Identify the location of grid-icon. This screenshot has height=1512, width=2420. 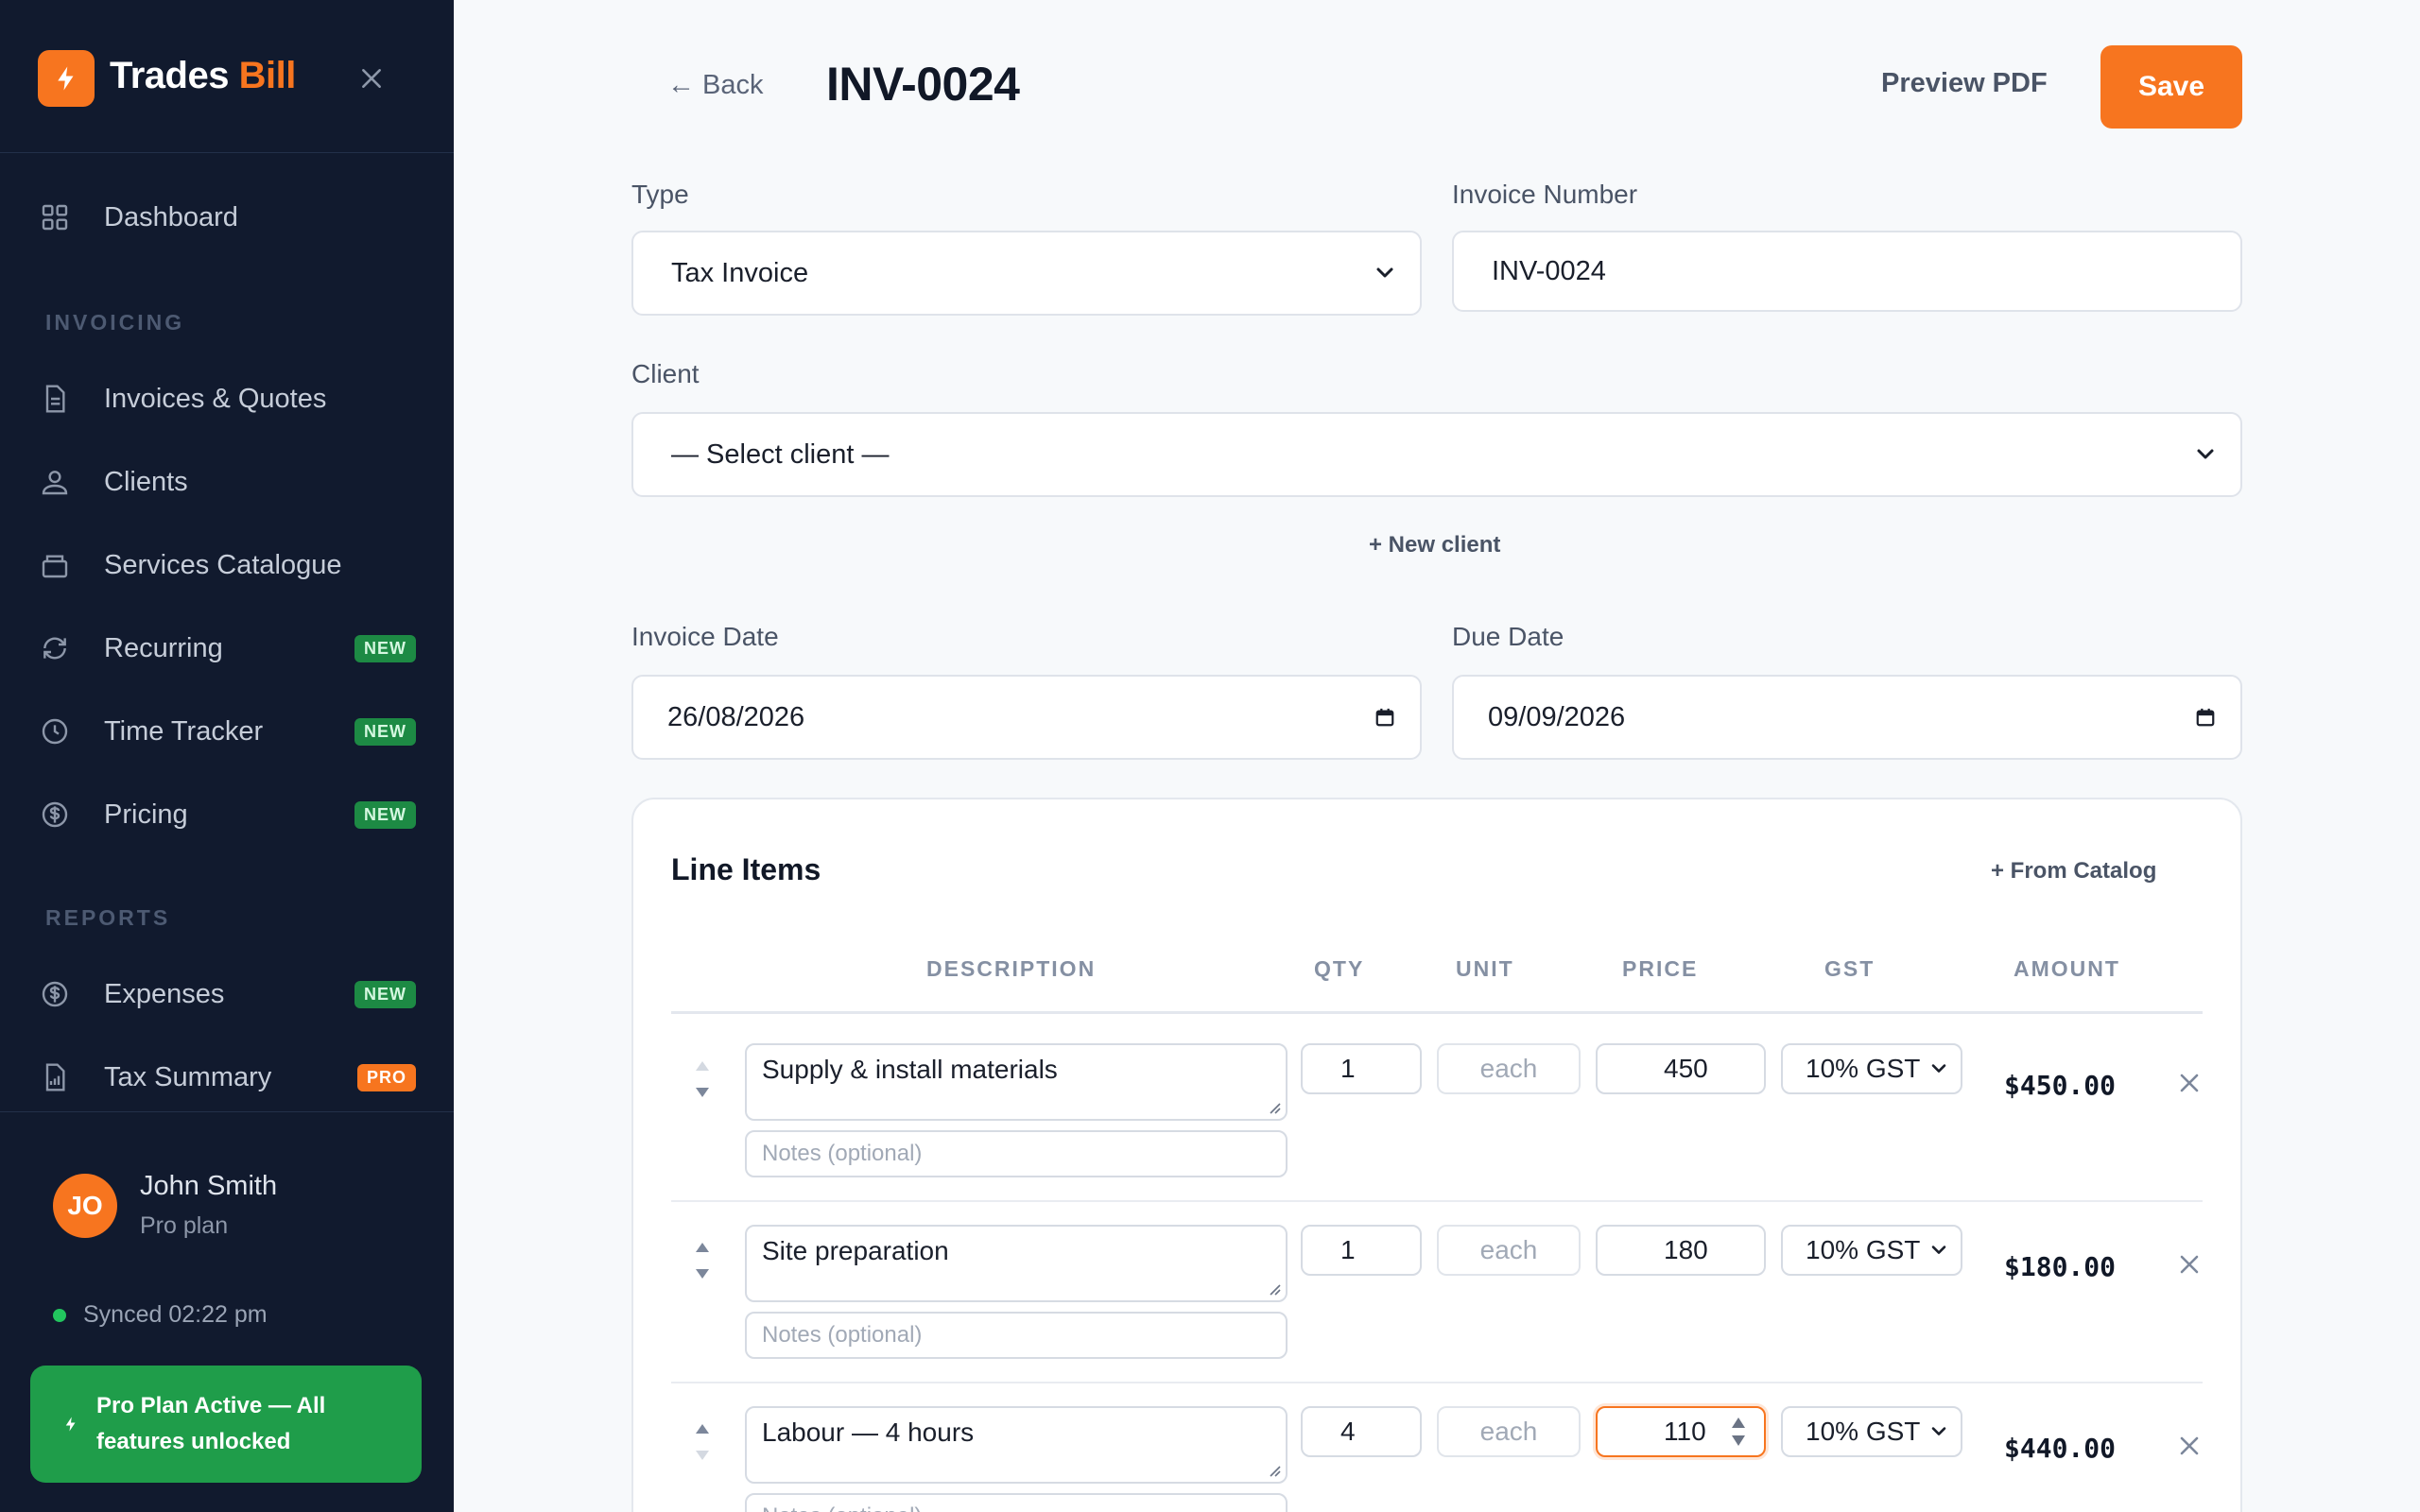
(55, 217).